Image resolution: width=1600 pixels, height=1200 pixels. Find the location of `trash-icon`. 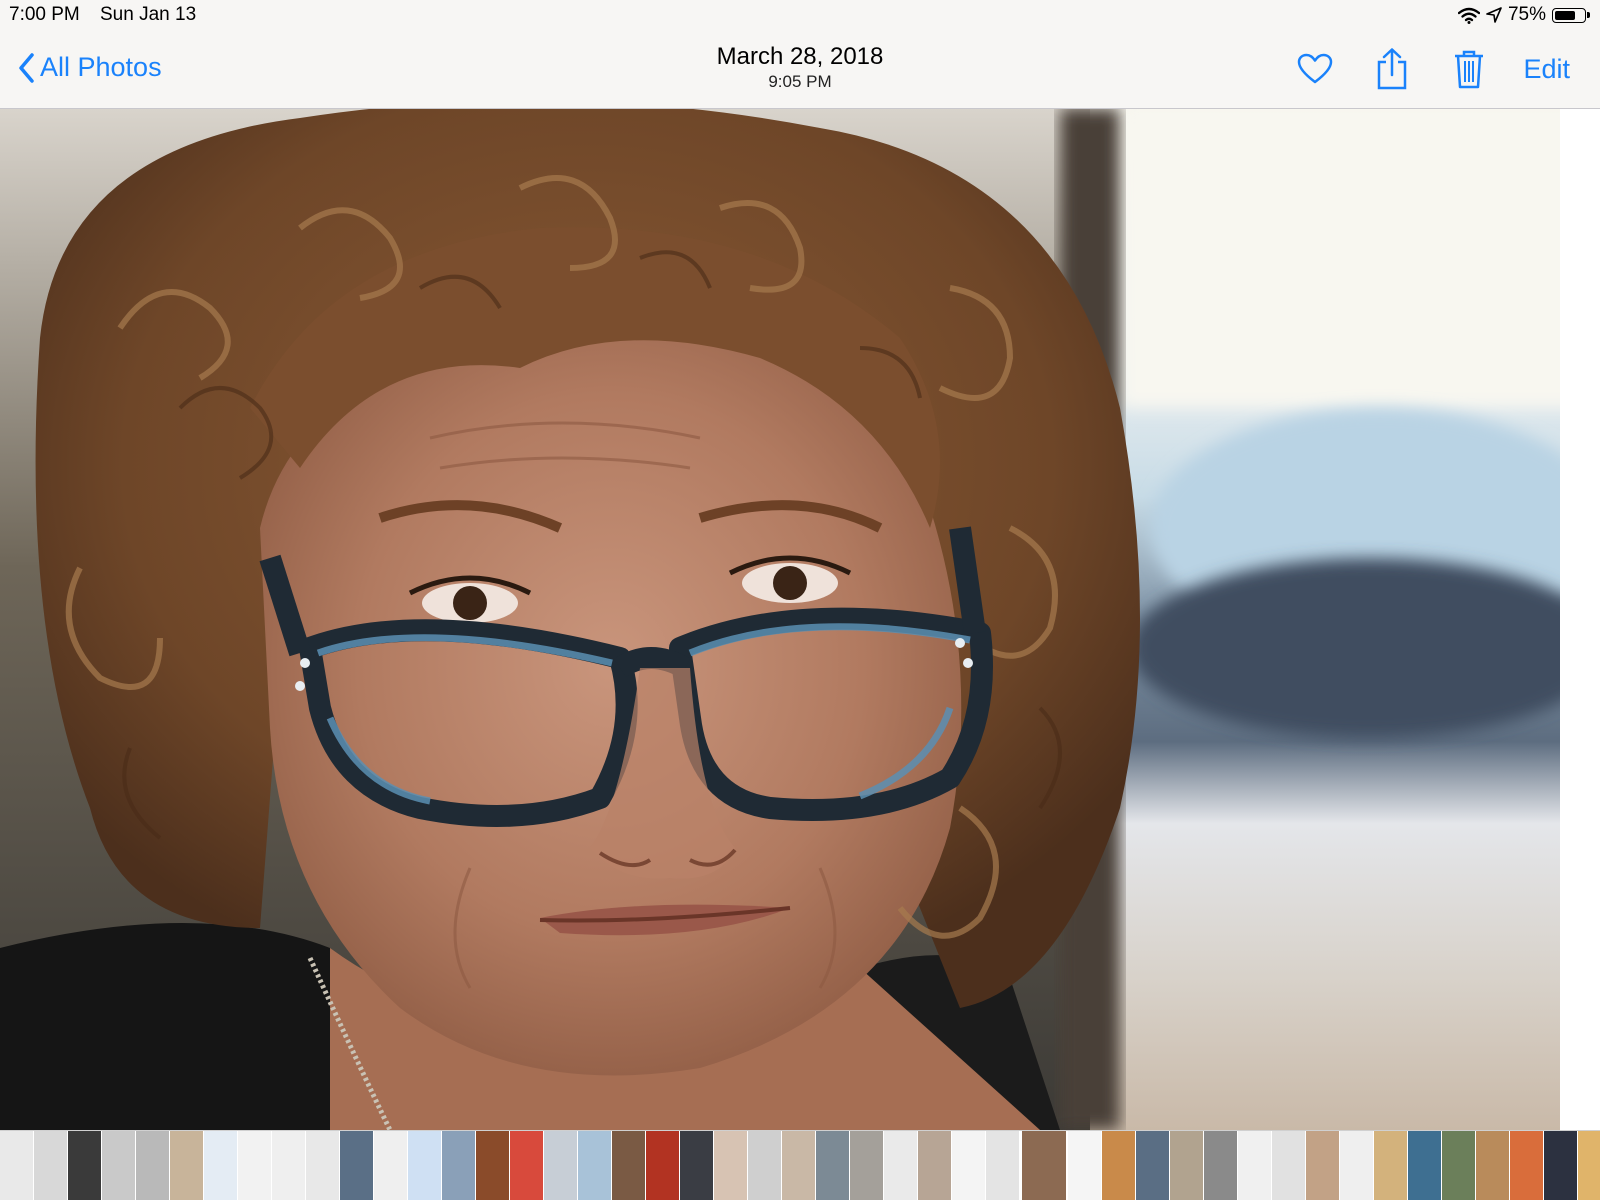

trash-icon is located at coordinates (1469, 69).